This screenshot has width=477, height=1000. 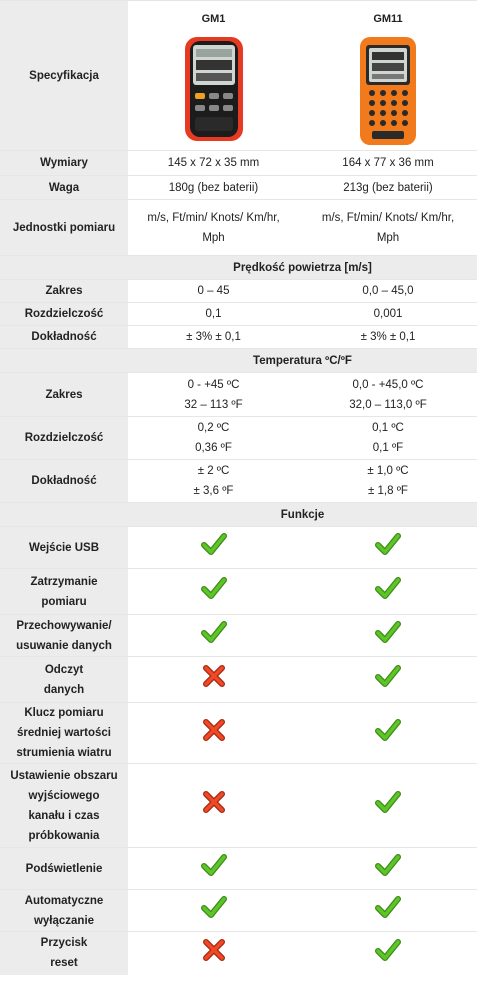 I want to click on section-functions: Funkcje, so click(x=302, y=514).